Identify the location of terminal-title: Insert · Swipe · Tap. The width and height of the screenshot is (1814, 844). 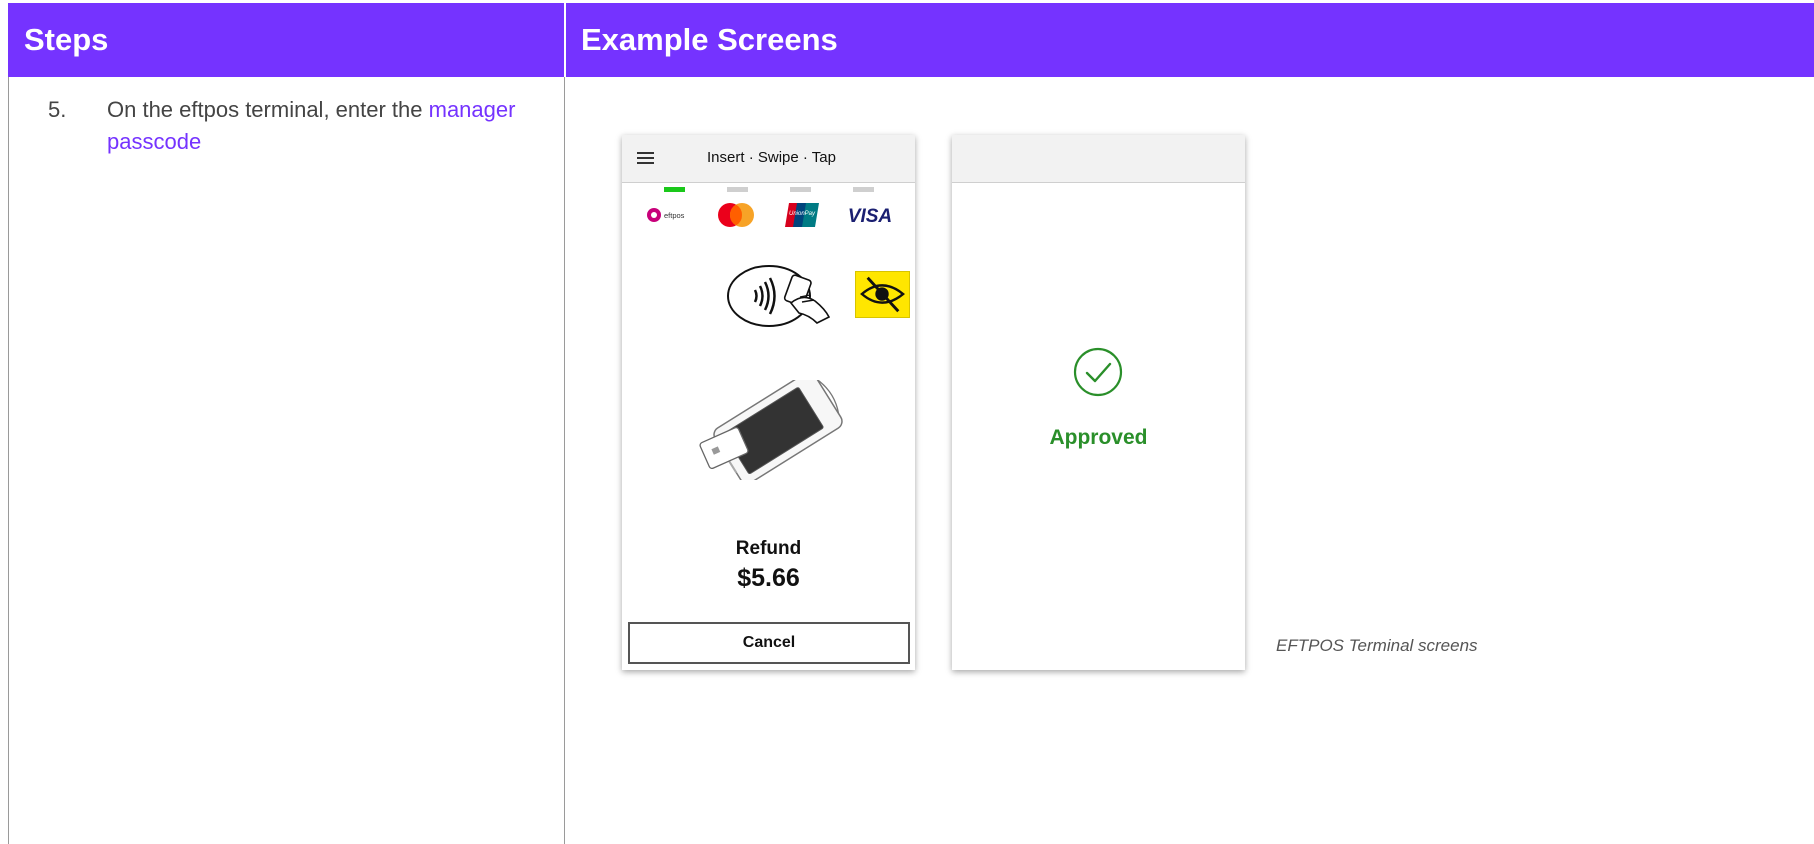
(768, 157).